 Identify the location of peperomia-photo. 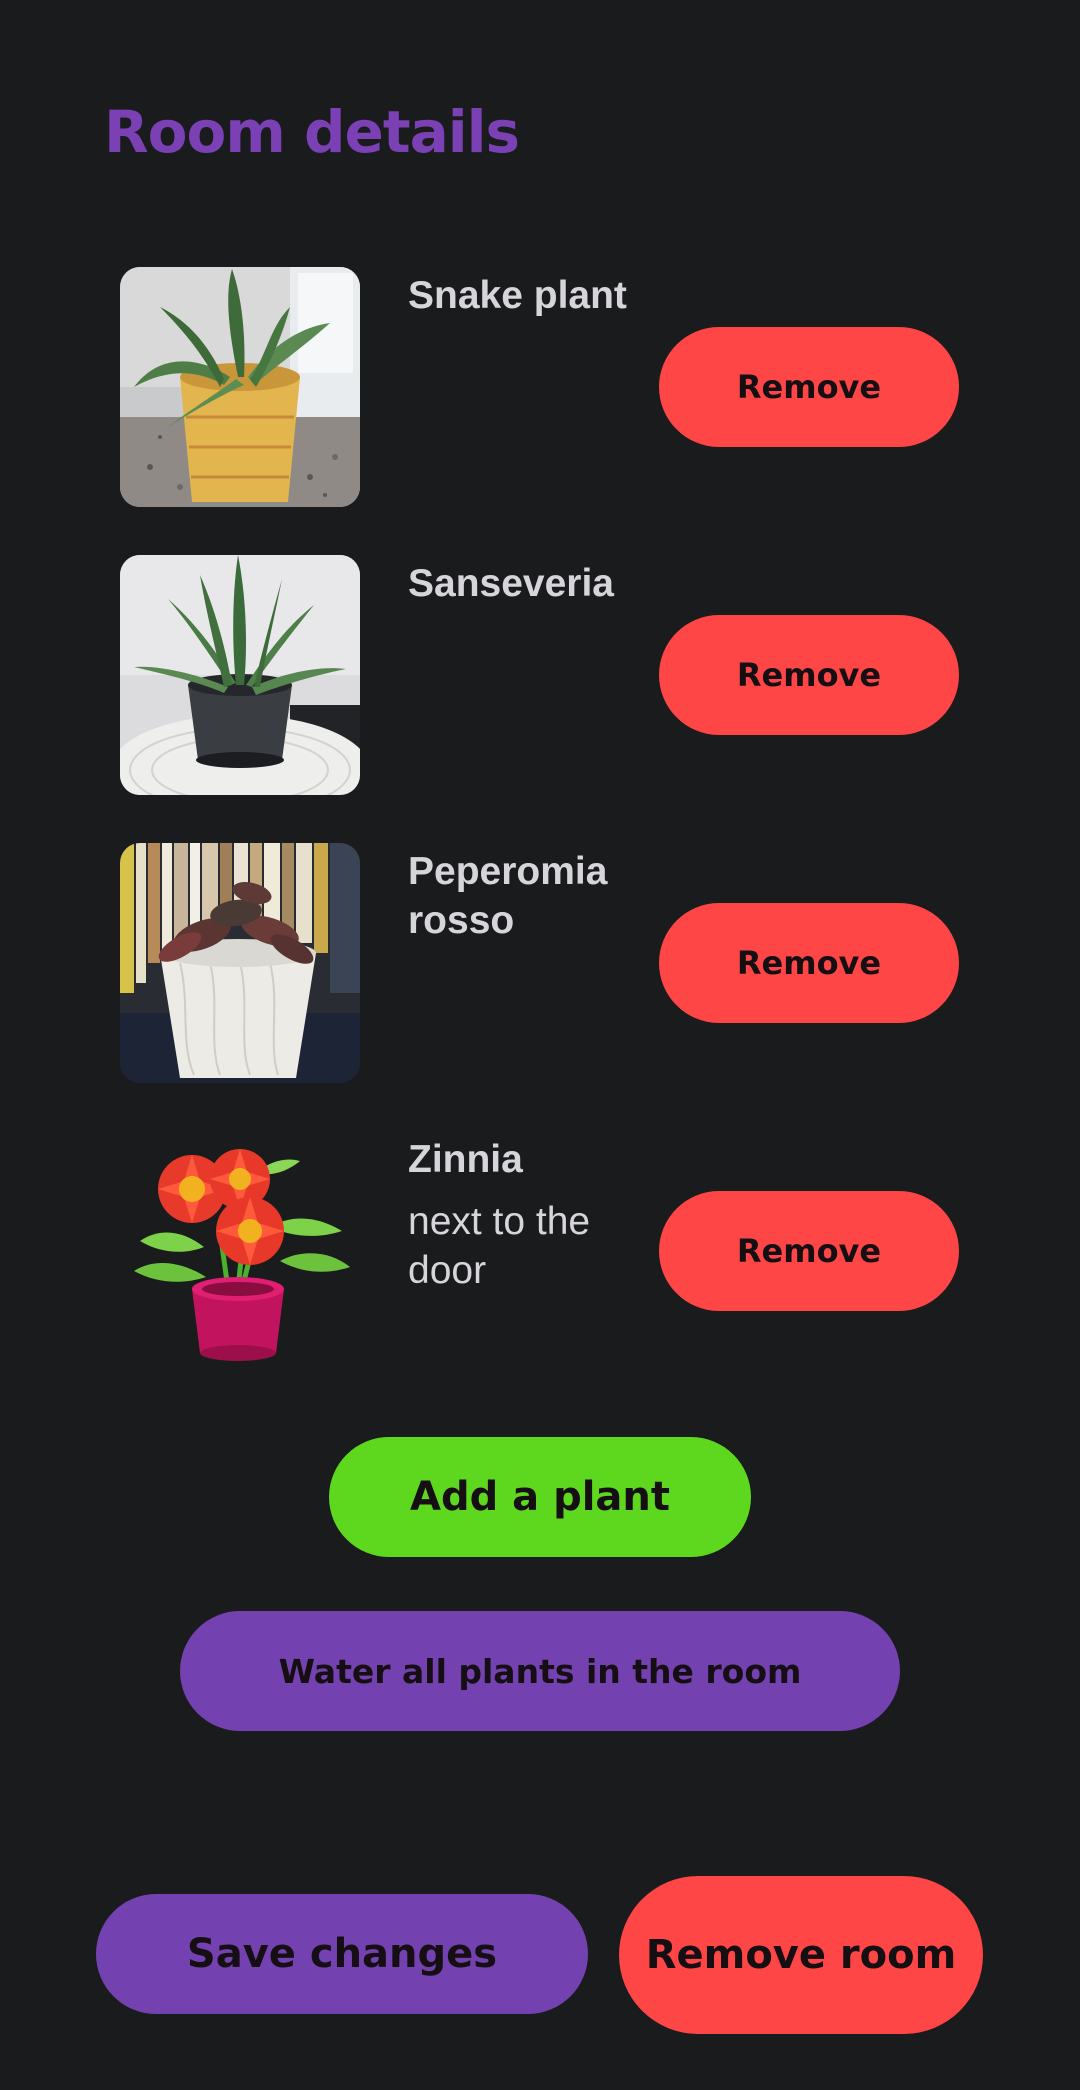
(240, 963).